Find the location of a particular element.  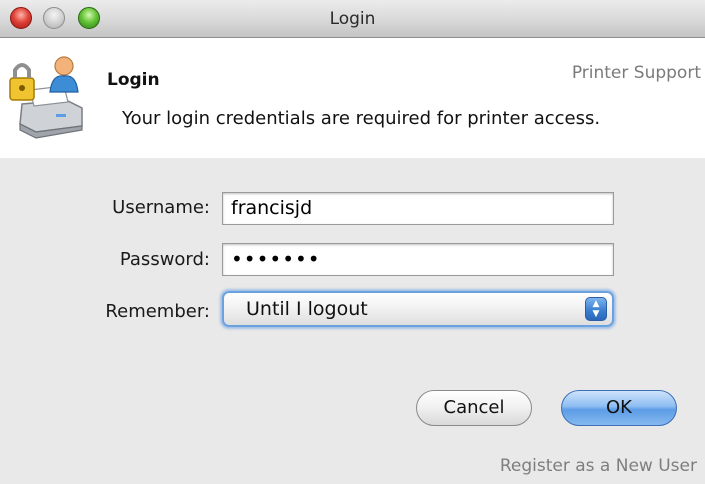

remember-label: Remember: is located at coordinates (157, 311).